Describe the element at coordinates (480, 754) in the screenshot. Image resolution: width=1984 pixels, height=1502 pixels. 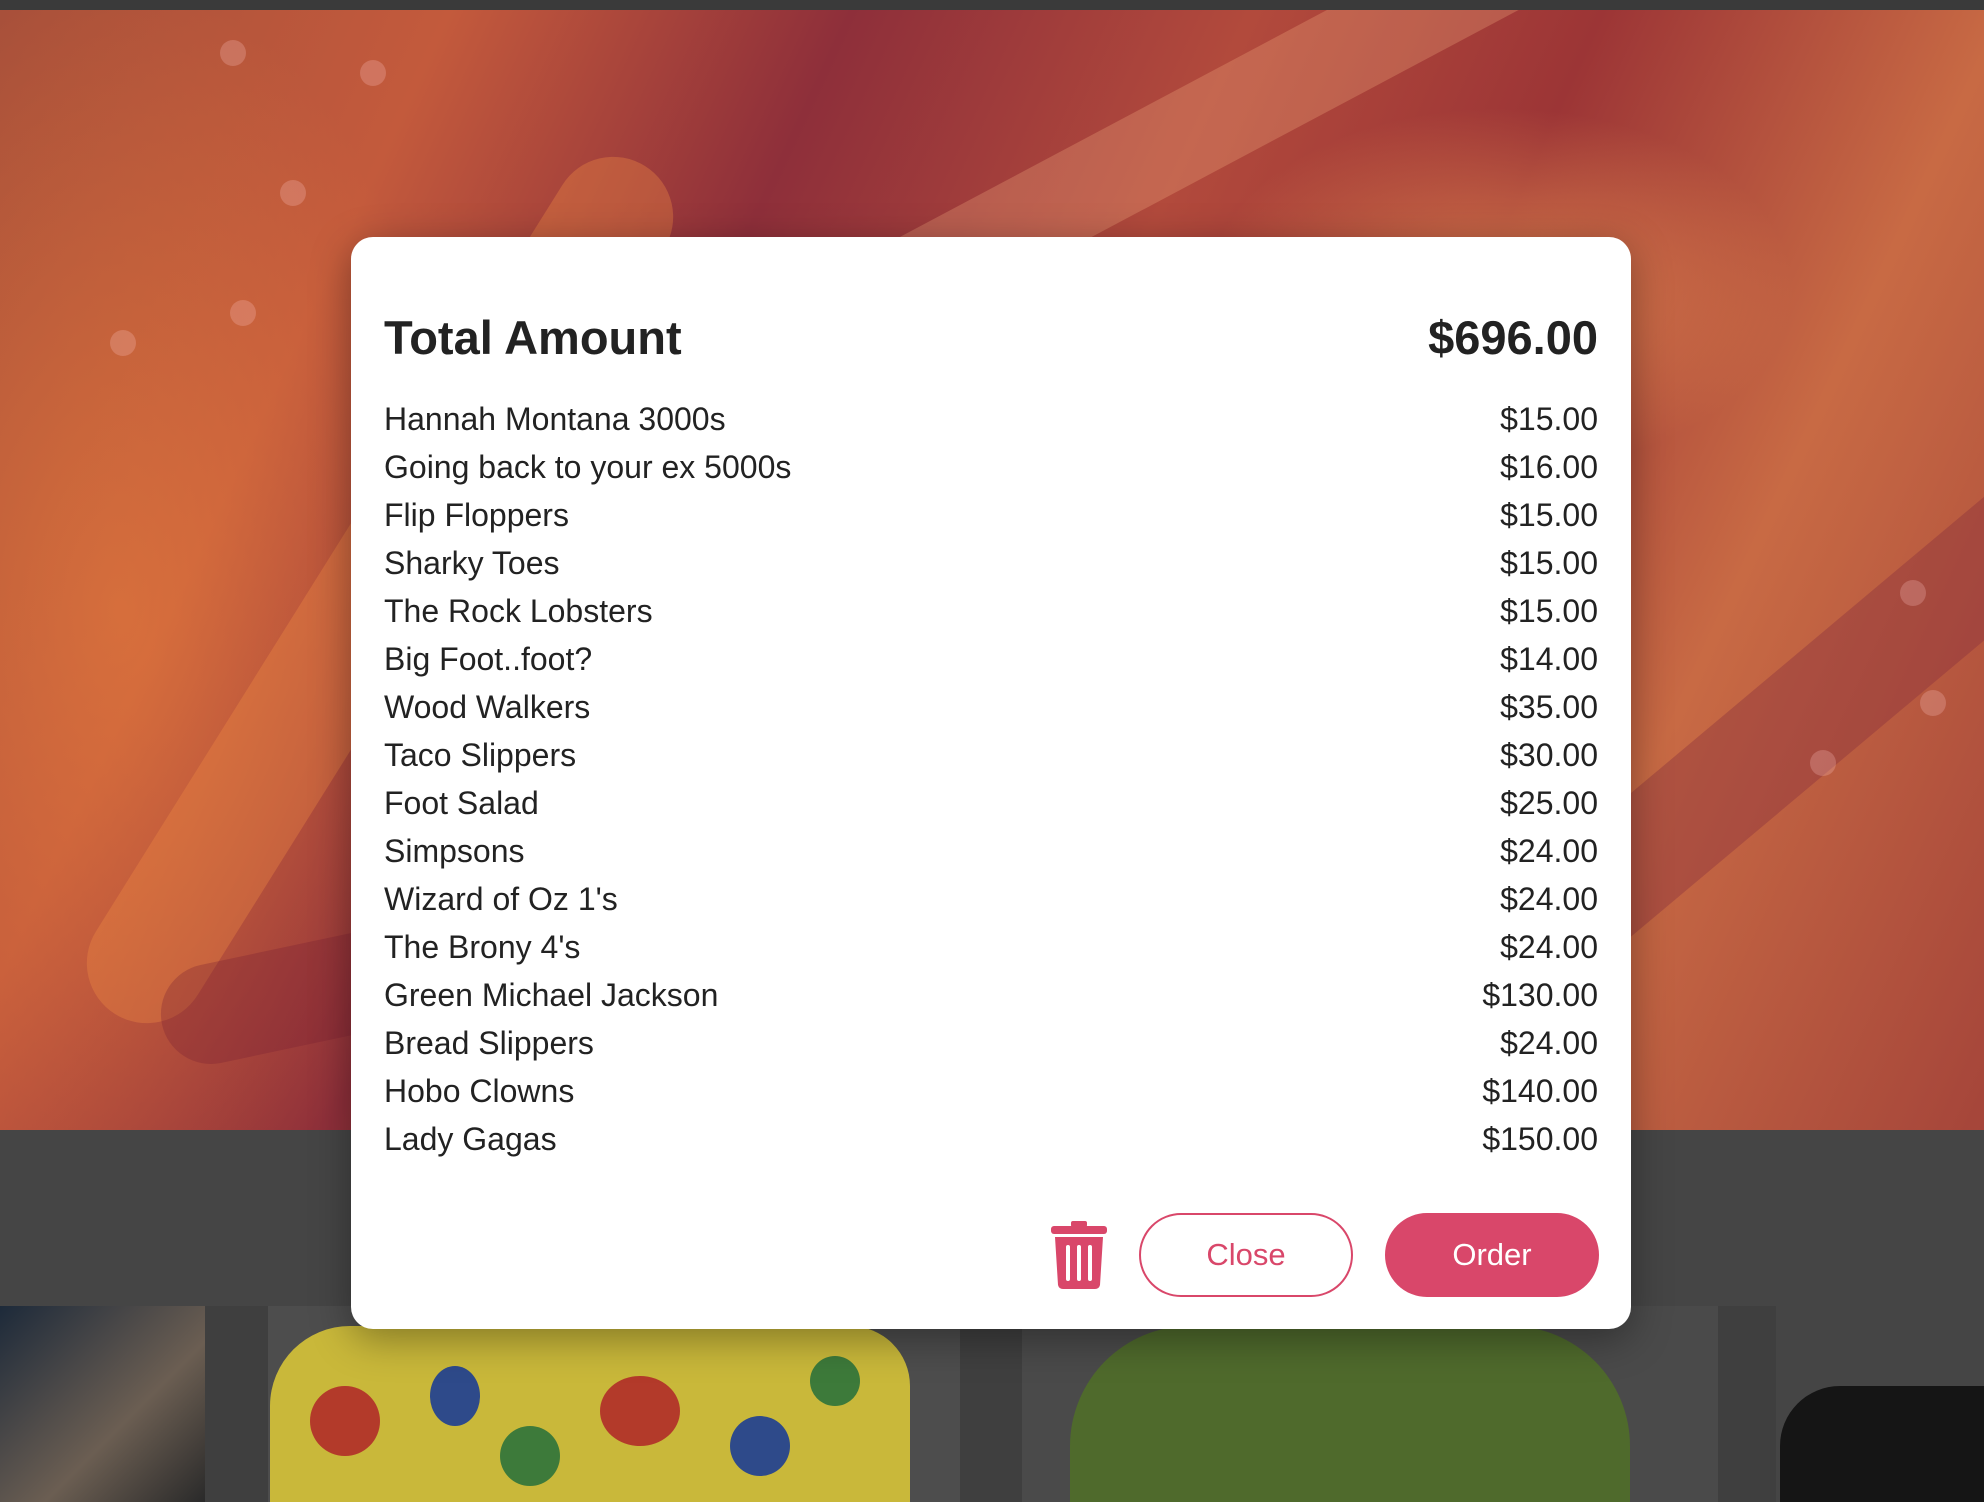
I see `cart-item-name: Taco Slippers` at that location.